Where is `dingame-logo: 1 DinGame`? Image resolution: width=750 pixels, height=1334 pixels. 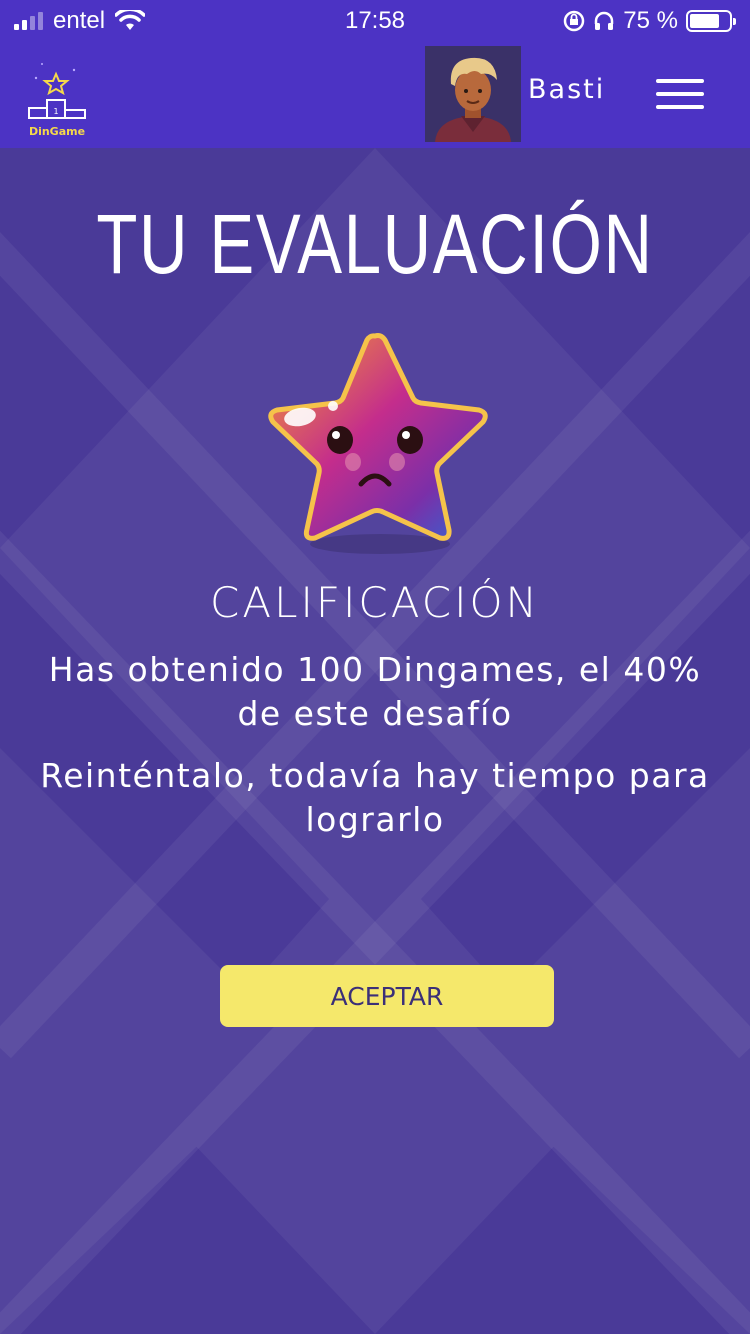
dingame-logo: 1 DinGame is located at coordinates (57, 98).